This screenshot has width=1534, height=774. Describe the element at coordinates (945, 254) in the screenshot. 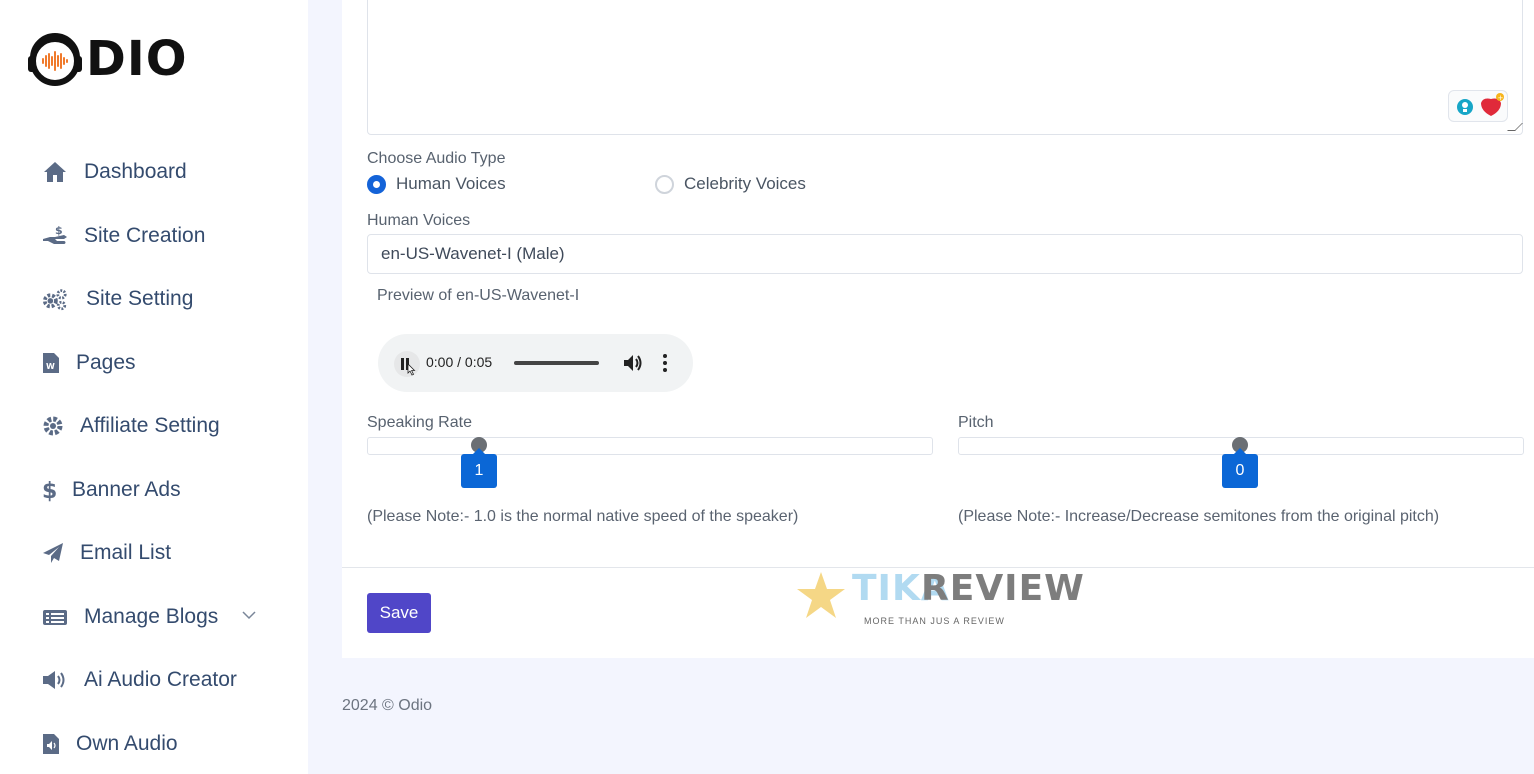

I see `voice-select: en-US-Wavenet-I (Male)` at that location.